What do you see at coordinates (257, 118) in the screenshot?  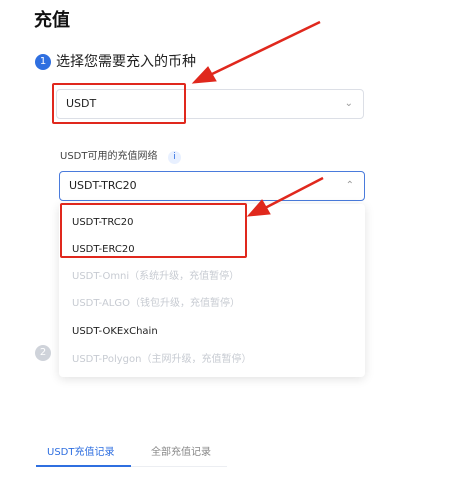 I see `annotation-arrows` at bounding box center [257, 118].